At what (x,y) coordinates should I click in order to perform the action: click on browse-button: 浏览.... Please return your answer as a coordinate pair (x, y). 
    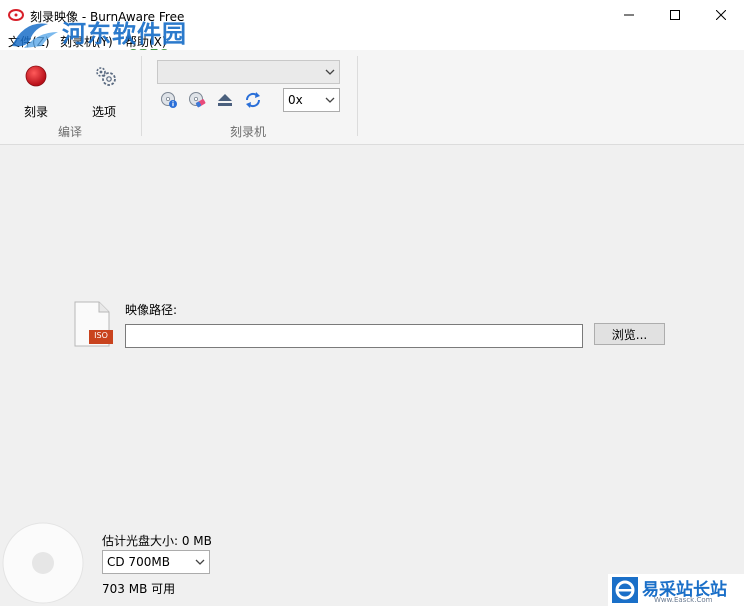
    Looking at the image, I should click on (629, 334).